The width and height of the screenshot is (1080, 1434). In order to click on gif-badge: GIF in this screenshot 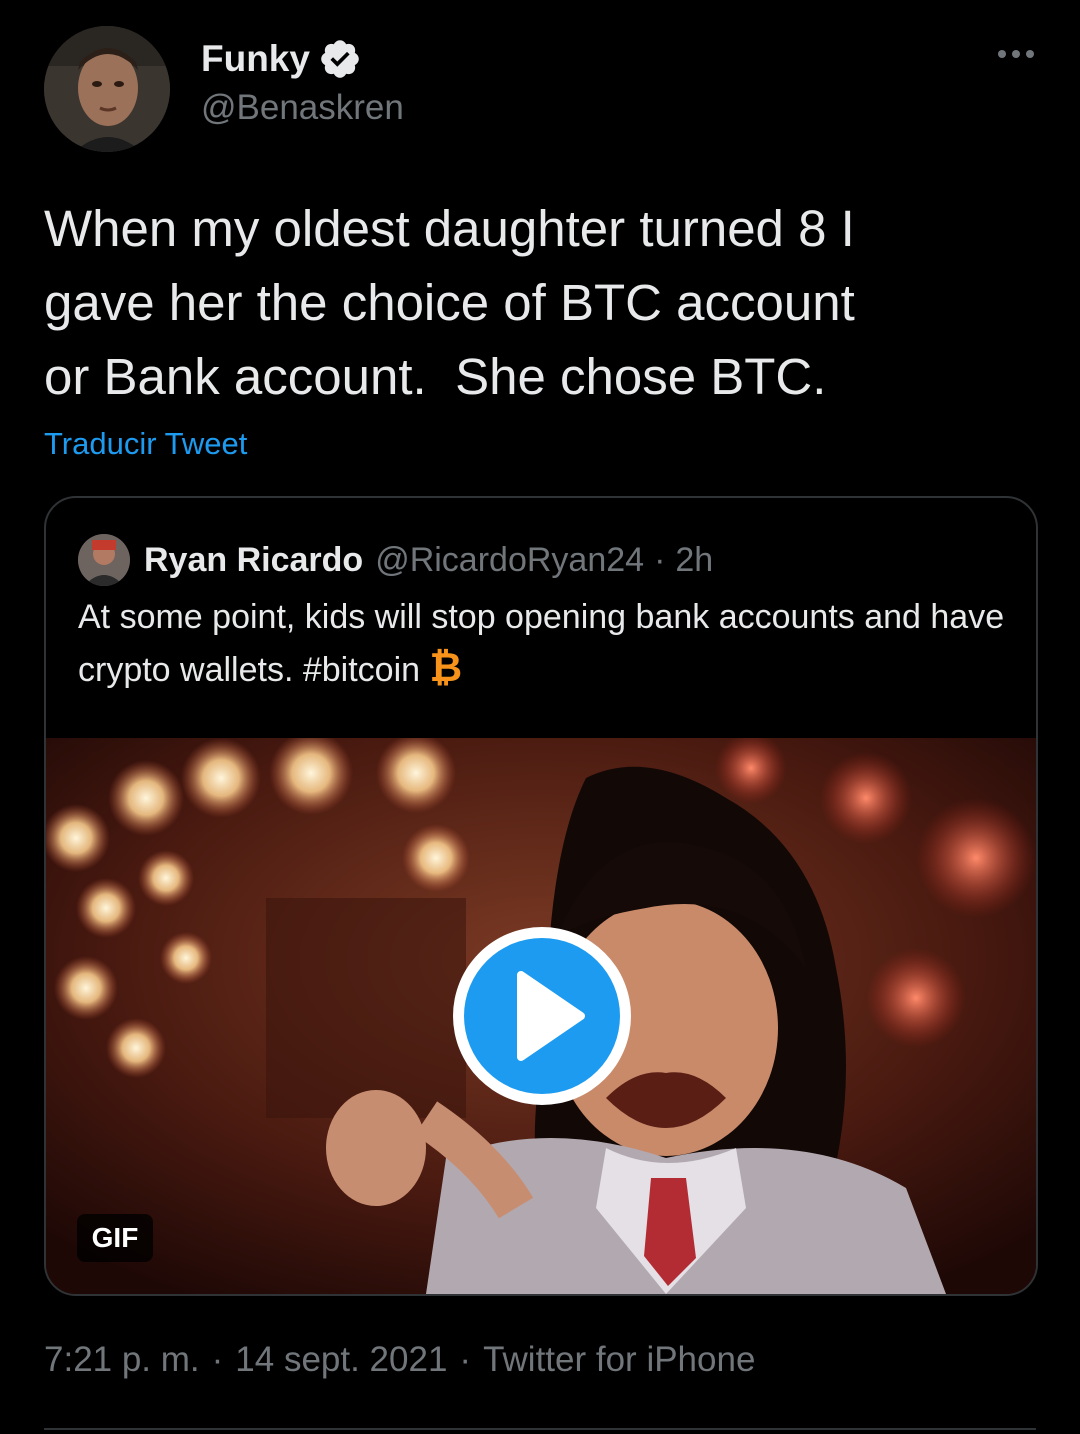, I will do `click(115, 1238)`.